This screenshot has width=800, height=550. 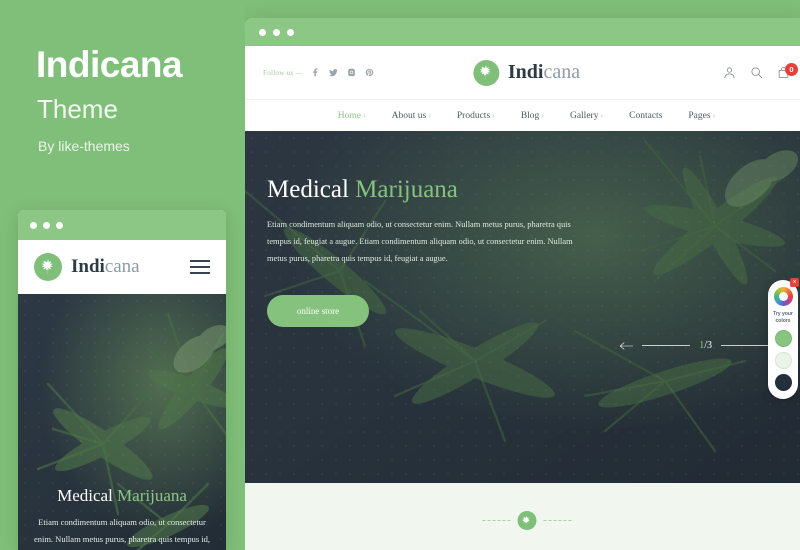 I want to click on mobile-header: Indicana, so click(x=122, y=267).